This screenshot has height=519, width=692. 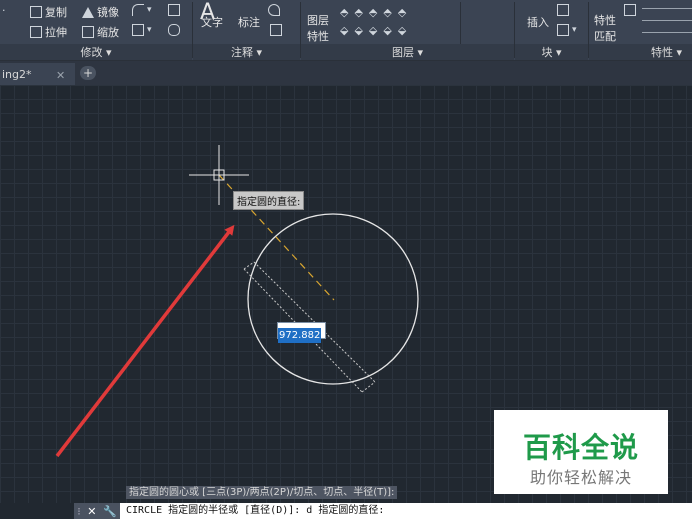 I want to click on modify-panel-label: 修改 ▾, so click(x=96, y=52).